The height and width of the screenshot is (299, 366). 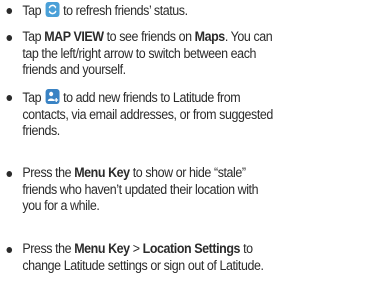 What do you see at coordinates (52, 9) in the screenshot?
I see `refresh-icon` at bounding box center [52, 9].